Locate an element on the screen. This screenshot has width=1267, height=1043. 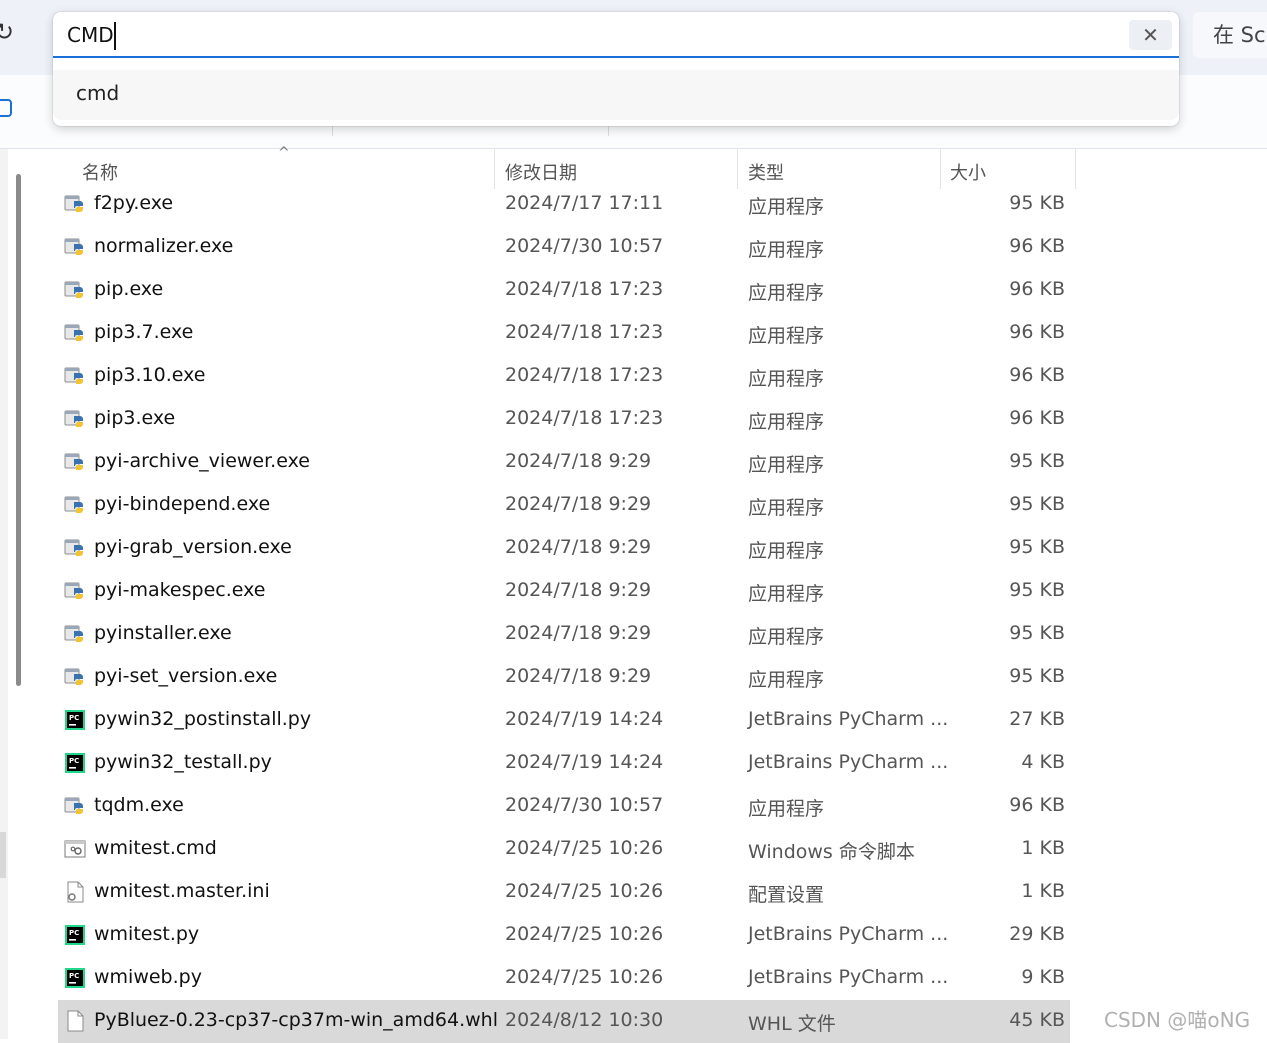
column-header-size-label: 大小 is located at coordinates (968, 173).